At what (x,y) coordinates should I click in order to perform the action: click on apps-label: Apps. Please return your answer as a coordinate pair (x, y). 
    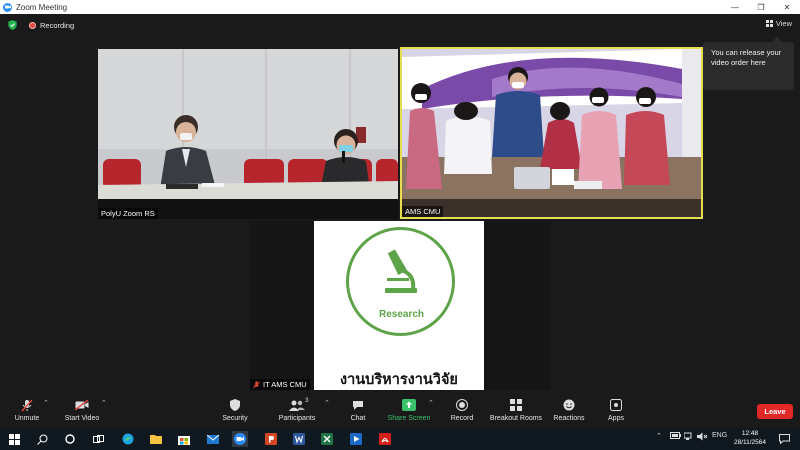
    Looking at the image, I should click on (616, 418).